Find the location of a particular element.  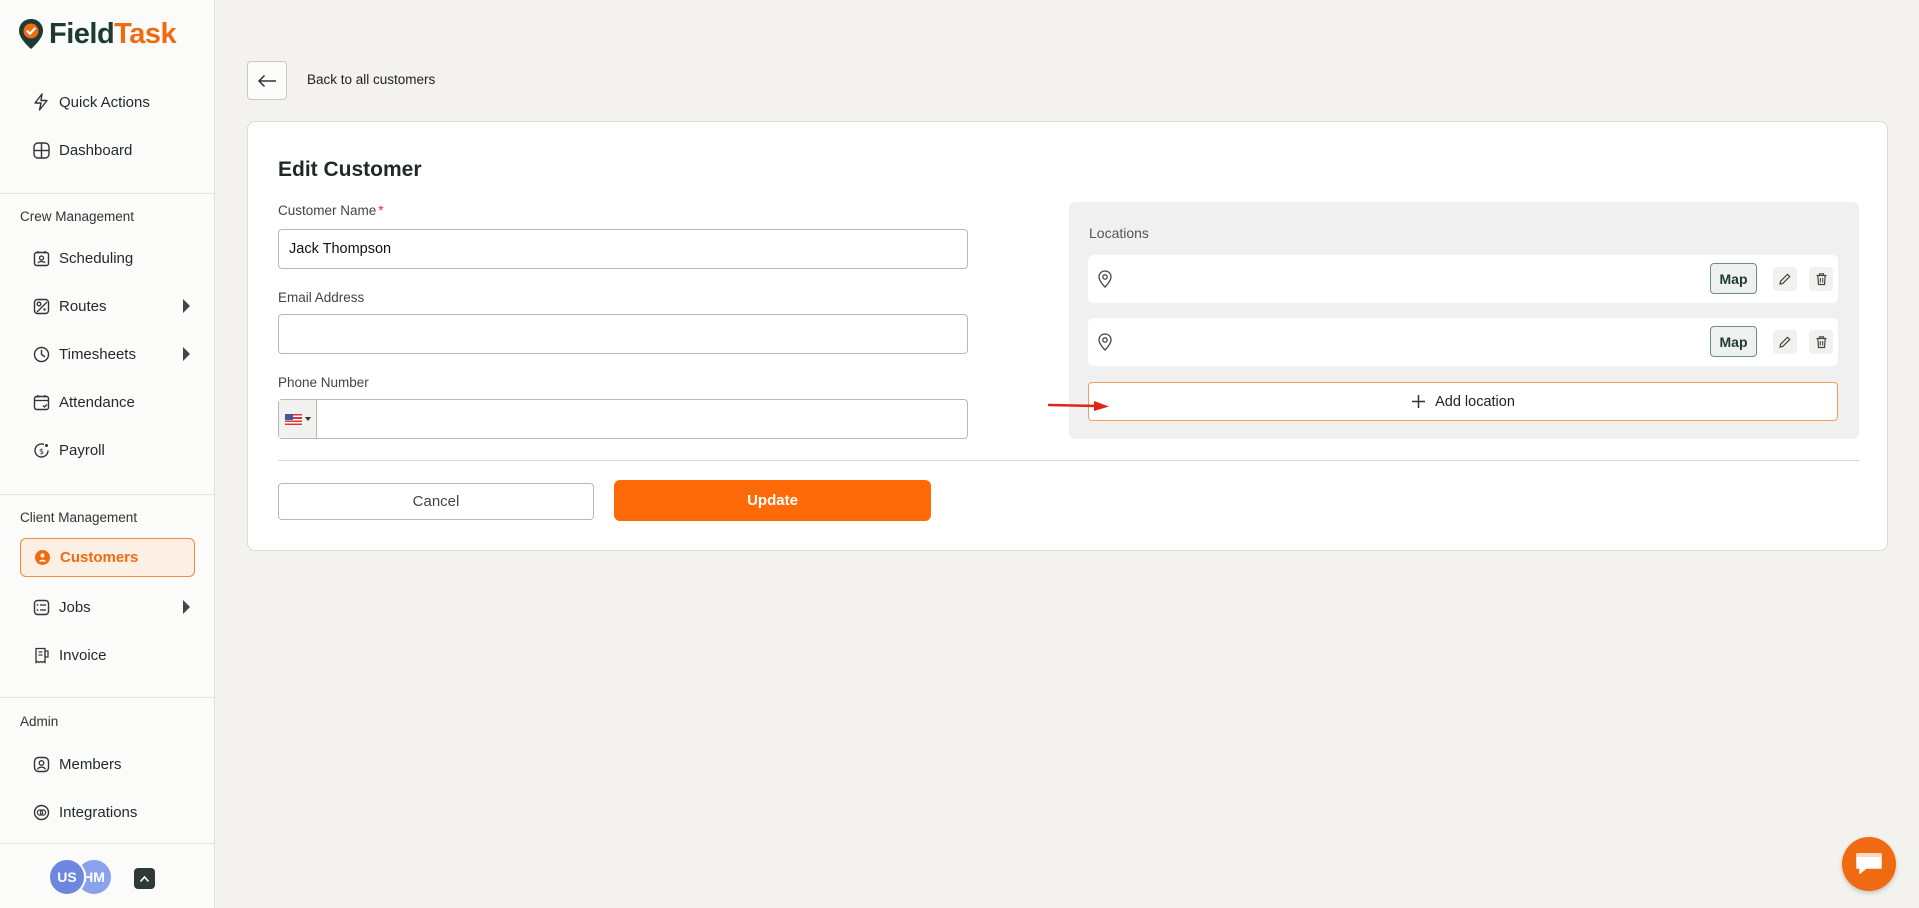

back-button is located at coordinates (267, 80).